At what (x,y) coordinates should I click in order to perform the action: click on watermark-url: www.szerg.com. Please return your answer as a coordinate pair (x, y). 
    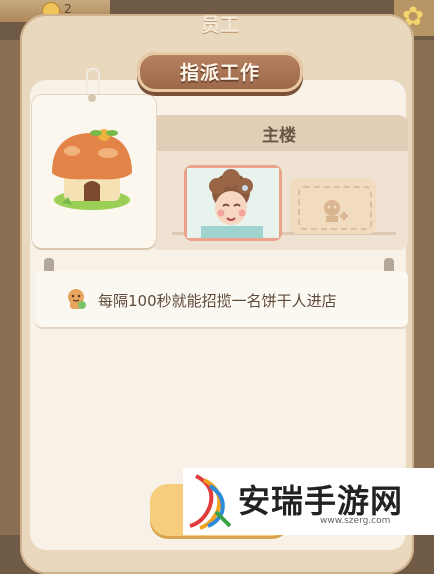
    Looking at the image, I should click on (355, 521).